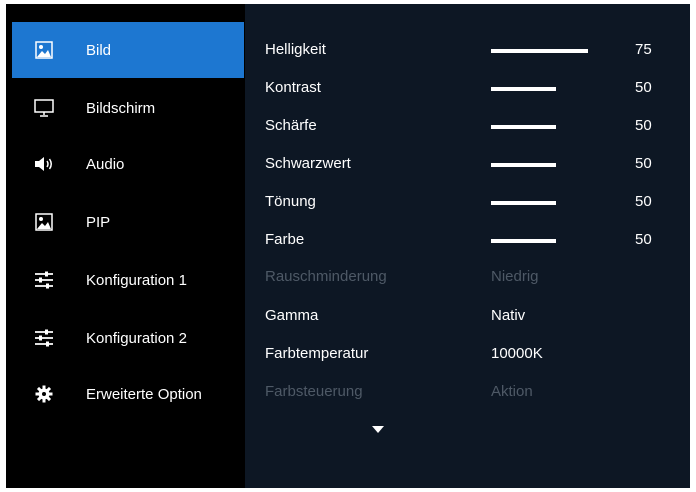 The width and height of the screenshot is (696, 492). Describe the element at coordinates (128, 50) in the screenshot. I see `sidebar-item-bild: Bild` at that location.